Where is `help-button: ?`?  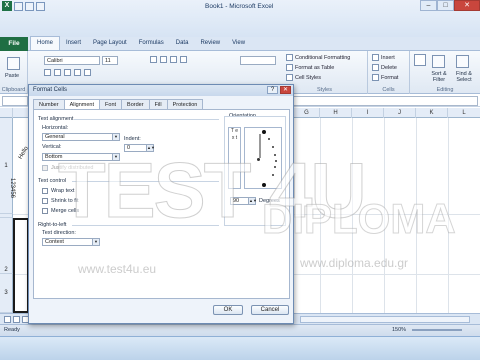 help-button: ? is located at coordinates (272, 90).